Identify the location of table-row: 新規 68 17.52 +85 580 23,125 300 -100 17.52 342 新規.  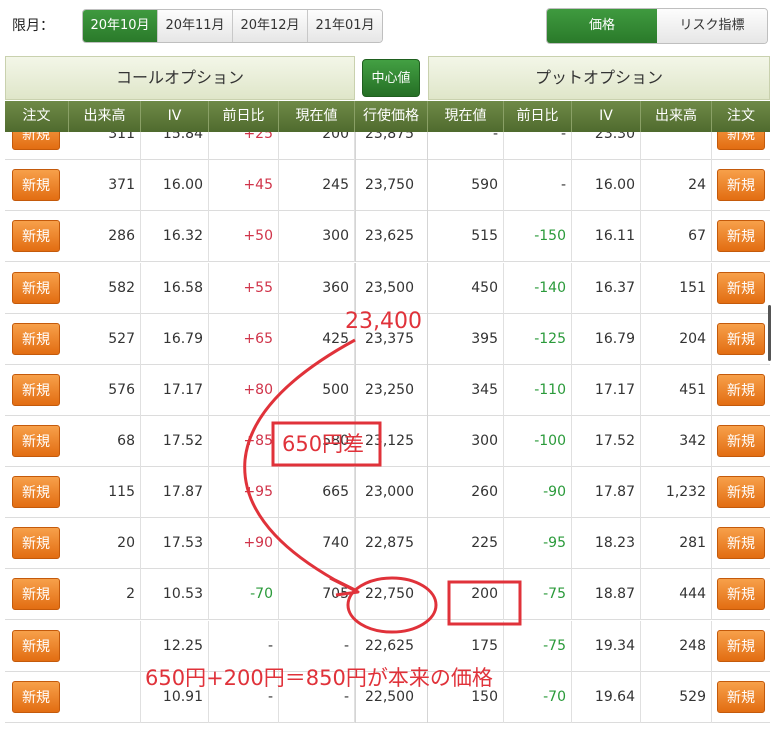
(387, 441).